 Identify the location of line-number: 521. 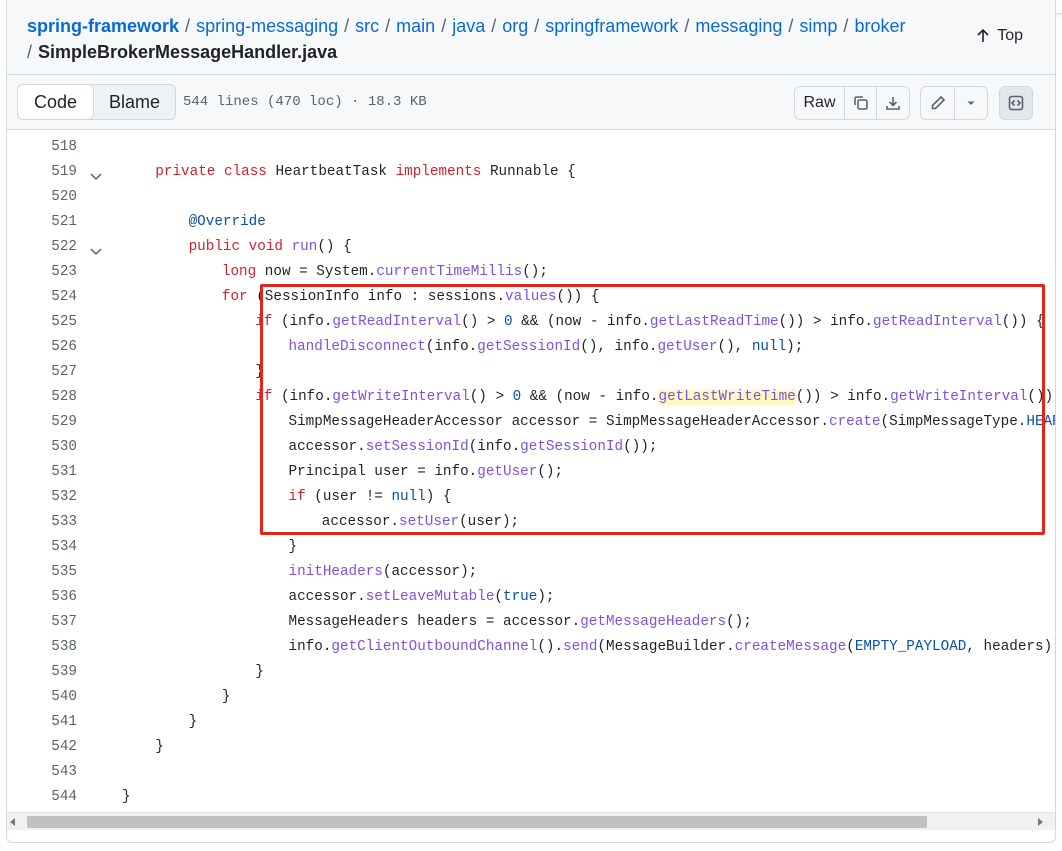
(42, 222).